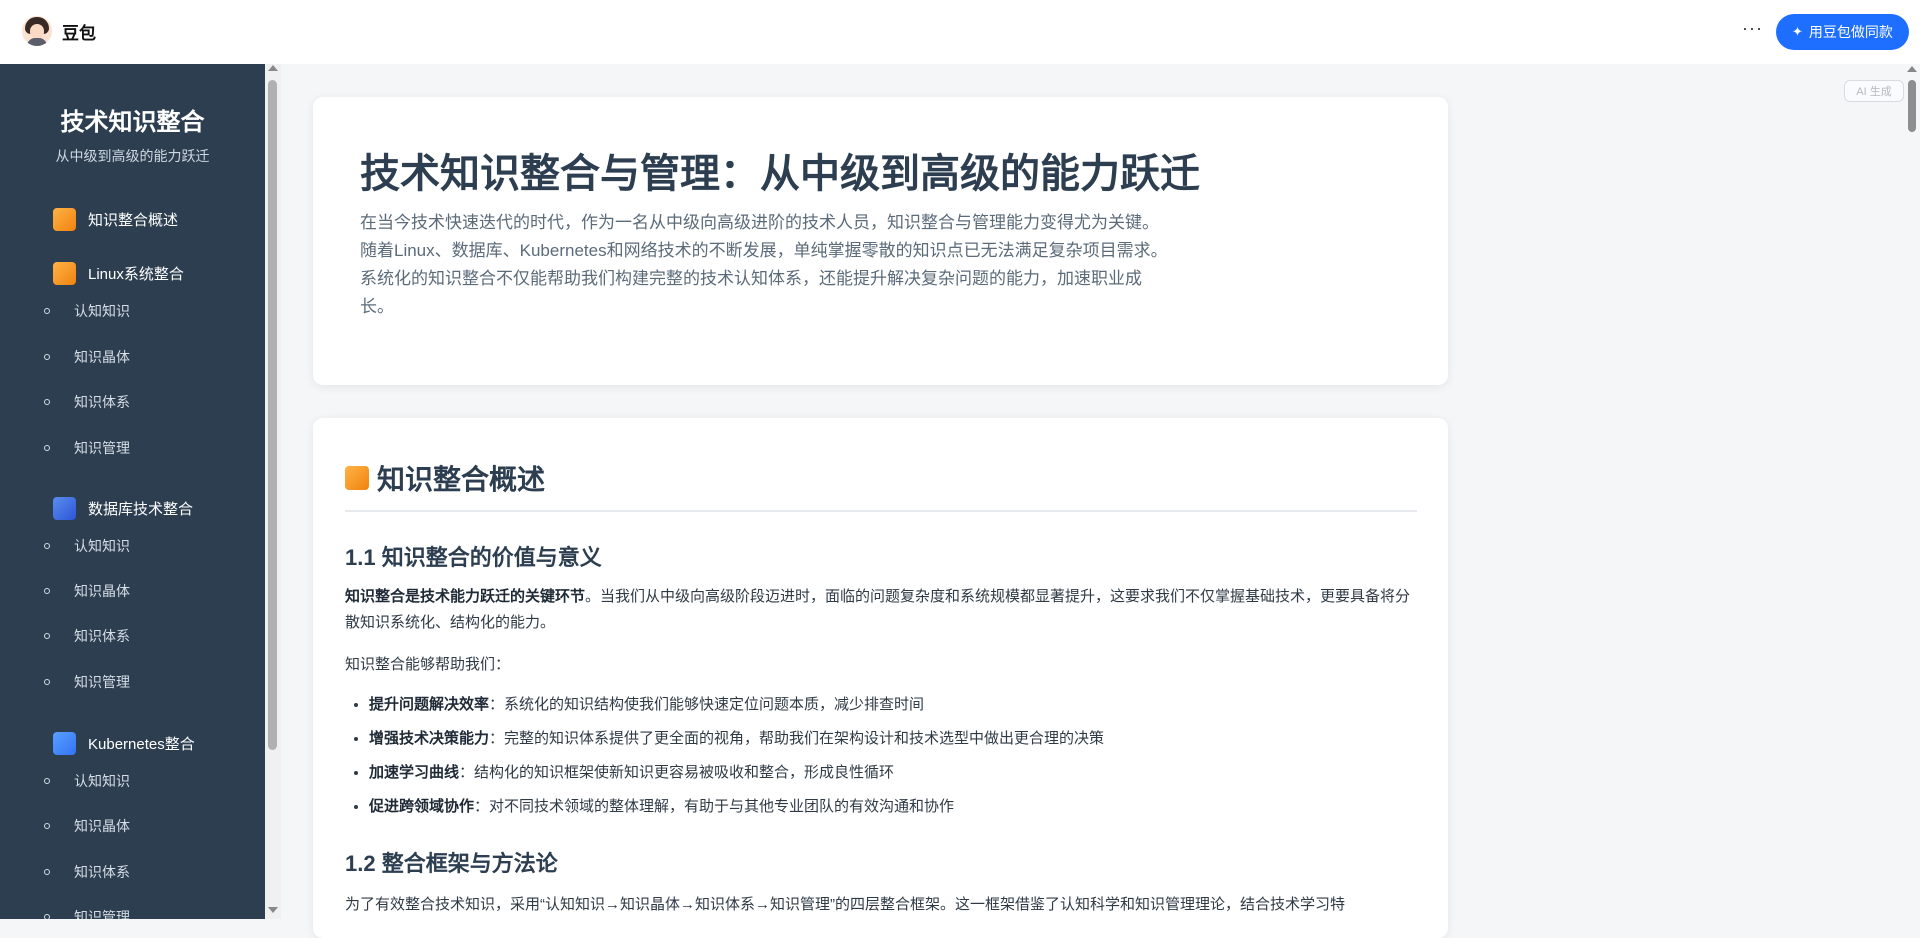  I want to click on ai-generated-badge: AI 生成, so click(1874, 91).